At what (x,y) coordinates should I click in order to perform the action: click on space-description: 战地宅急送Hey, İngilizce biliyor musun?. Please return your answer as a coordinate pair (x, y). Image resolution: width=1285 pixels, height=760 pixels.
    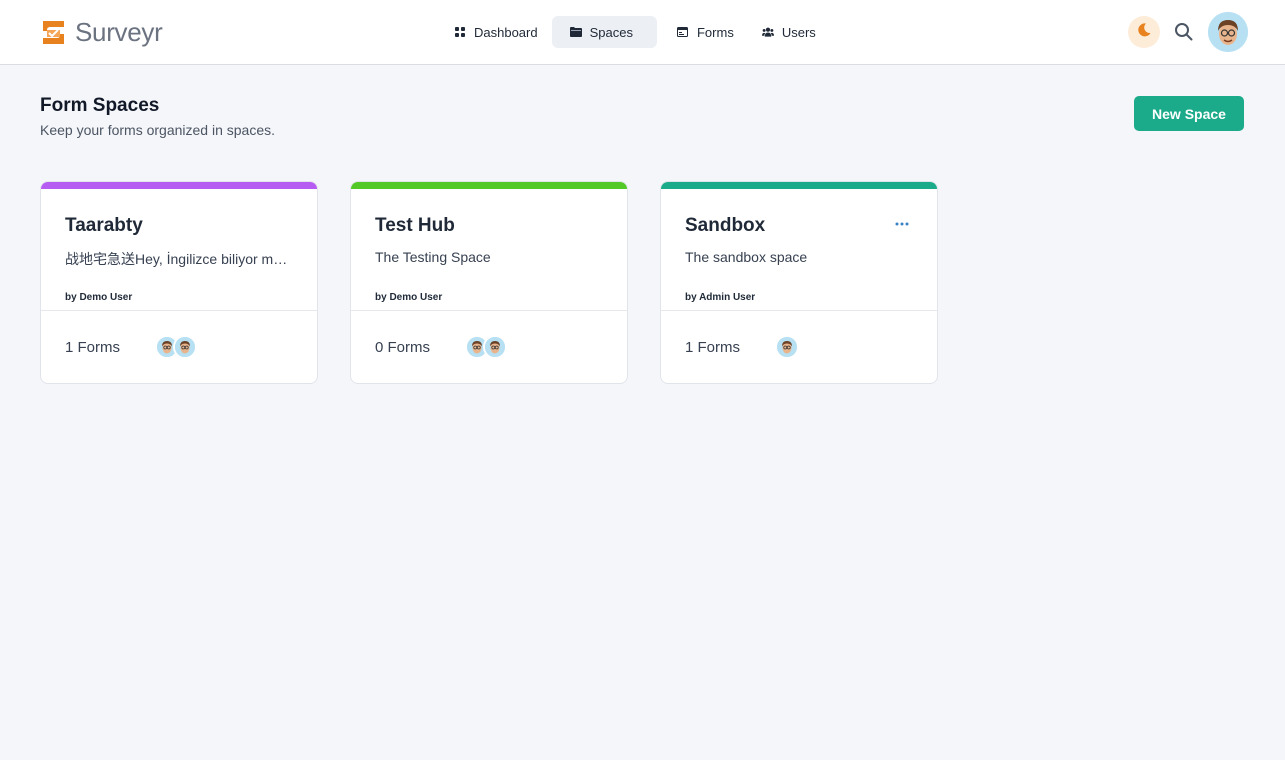
    Looking at the image, I should click on (180, 259).